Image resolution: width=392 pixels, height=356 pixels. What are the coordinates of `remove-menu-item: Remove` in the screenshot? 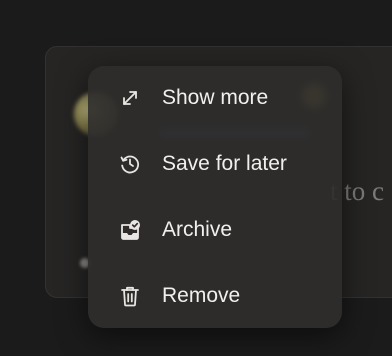 It's located at (215, 296).